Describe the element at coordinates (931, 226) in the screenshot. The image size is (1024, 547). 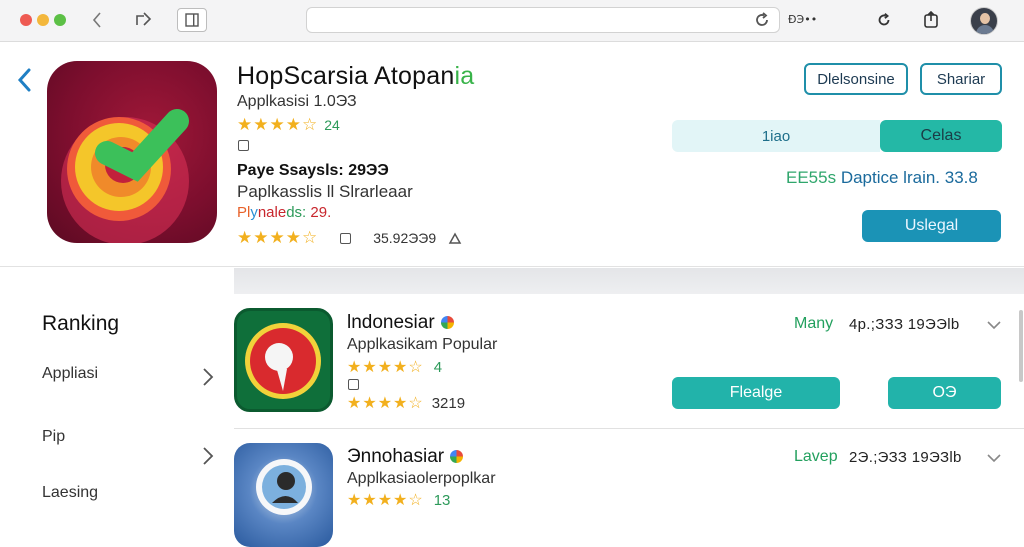
I see `usage-button: Uslegal` at that location.